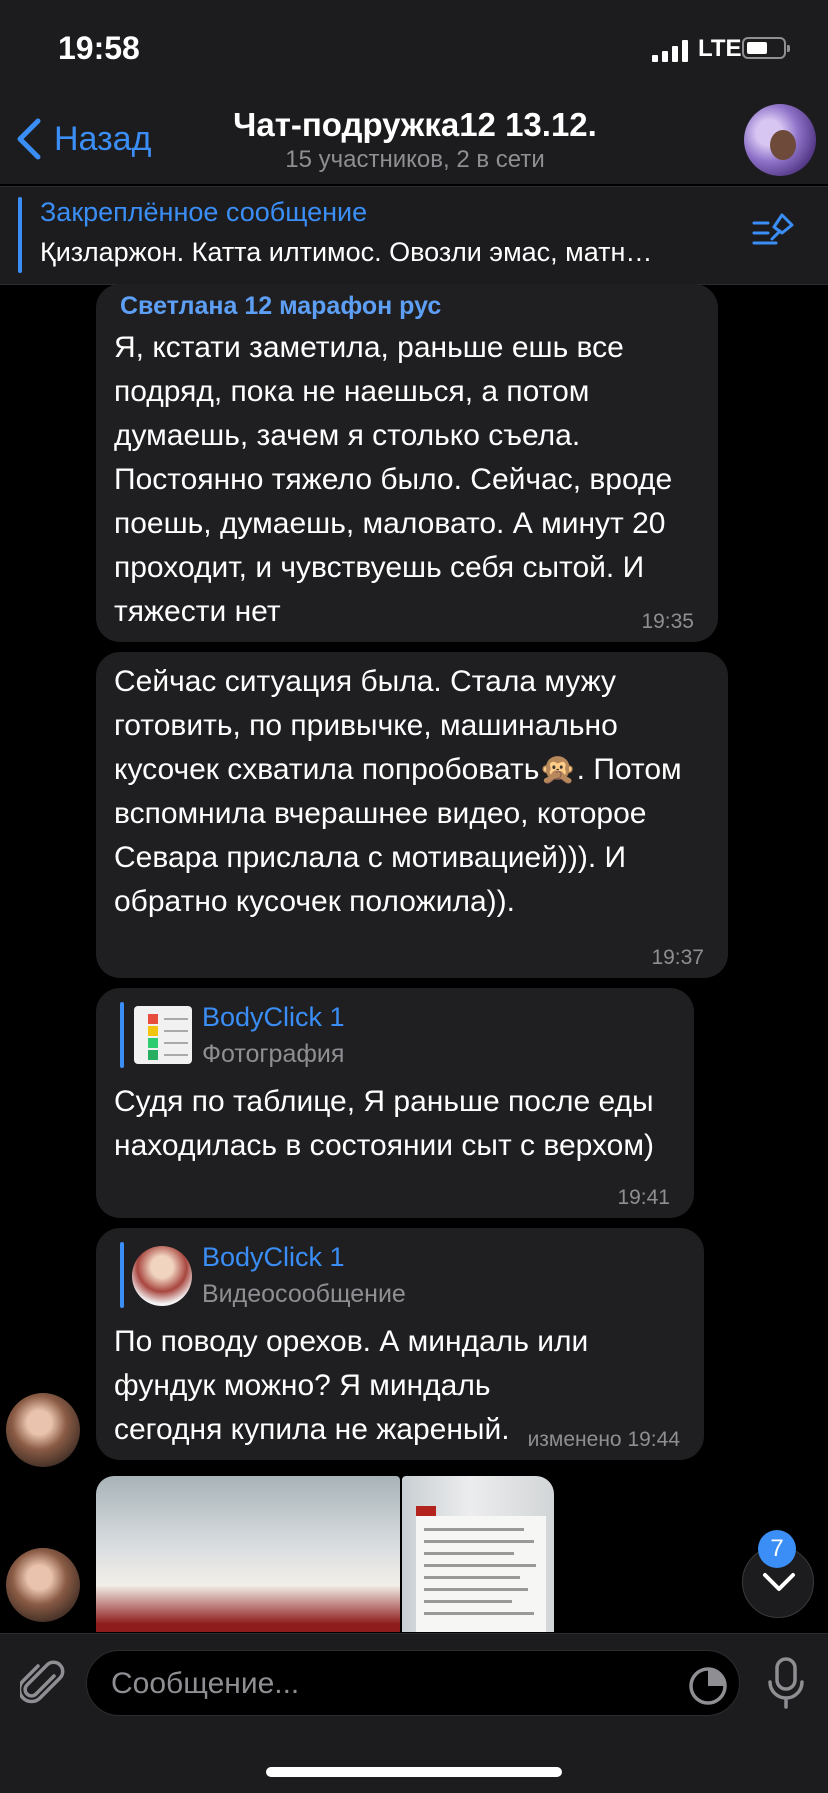 The image size is (828, 1793). Describe the element at coordinates (786, 1683) in the screenshot. I see `microphone-icon` at that location.